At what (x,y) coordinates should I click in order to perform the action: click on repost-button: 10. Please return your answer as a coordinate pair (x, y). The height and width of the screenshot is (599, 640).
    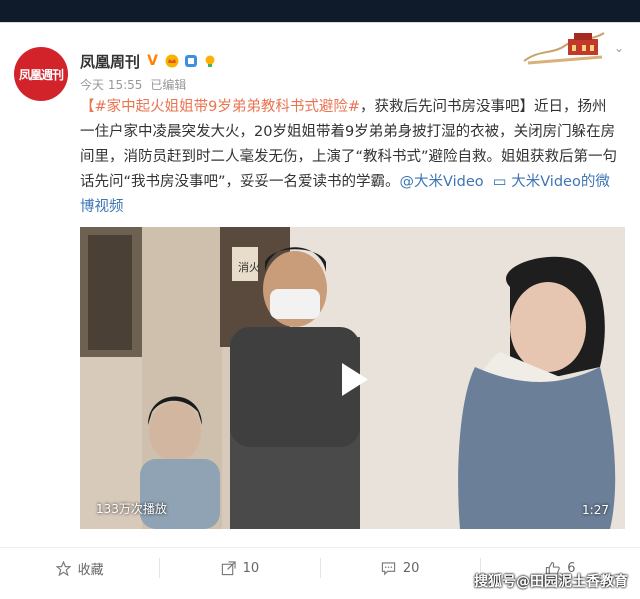
    Looking at the image, I should click on (239, 568).